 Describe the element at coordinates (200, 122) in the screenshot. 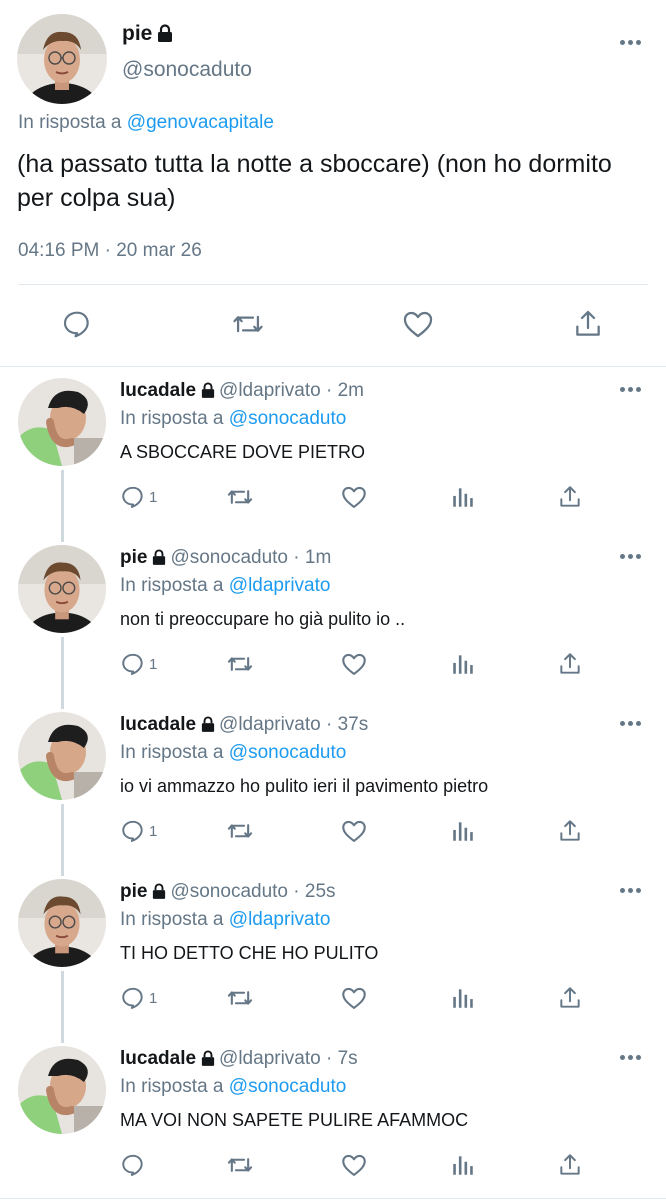

I see `reply-to-link: @genovacapitale` at that location.